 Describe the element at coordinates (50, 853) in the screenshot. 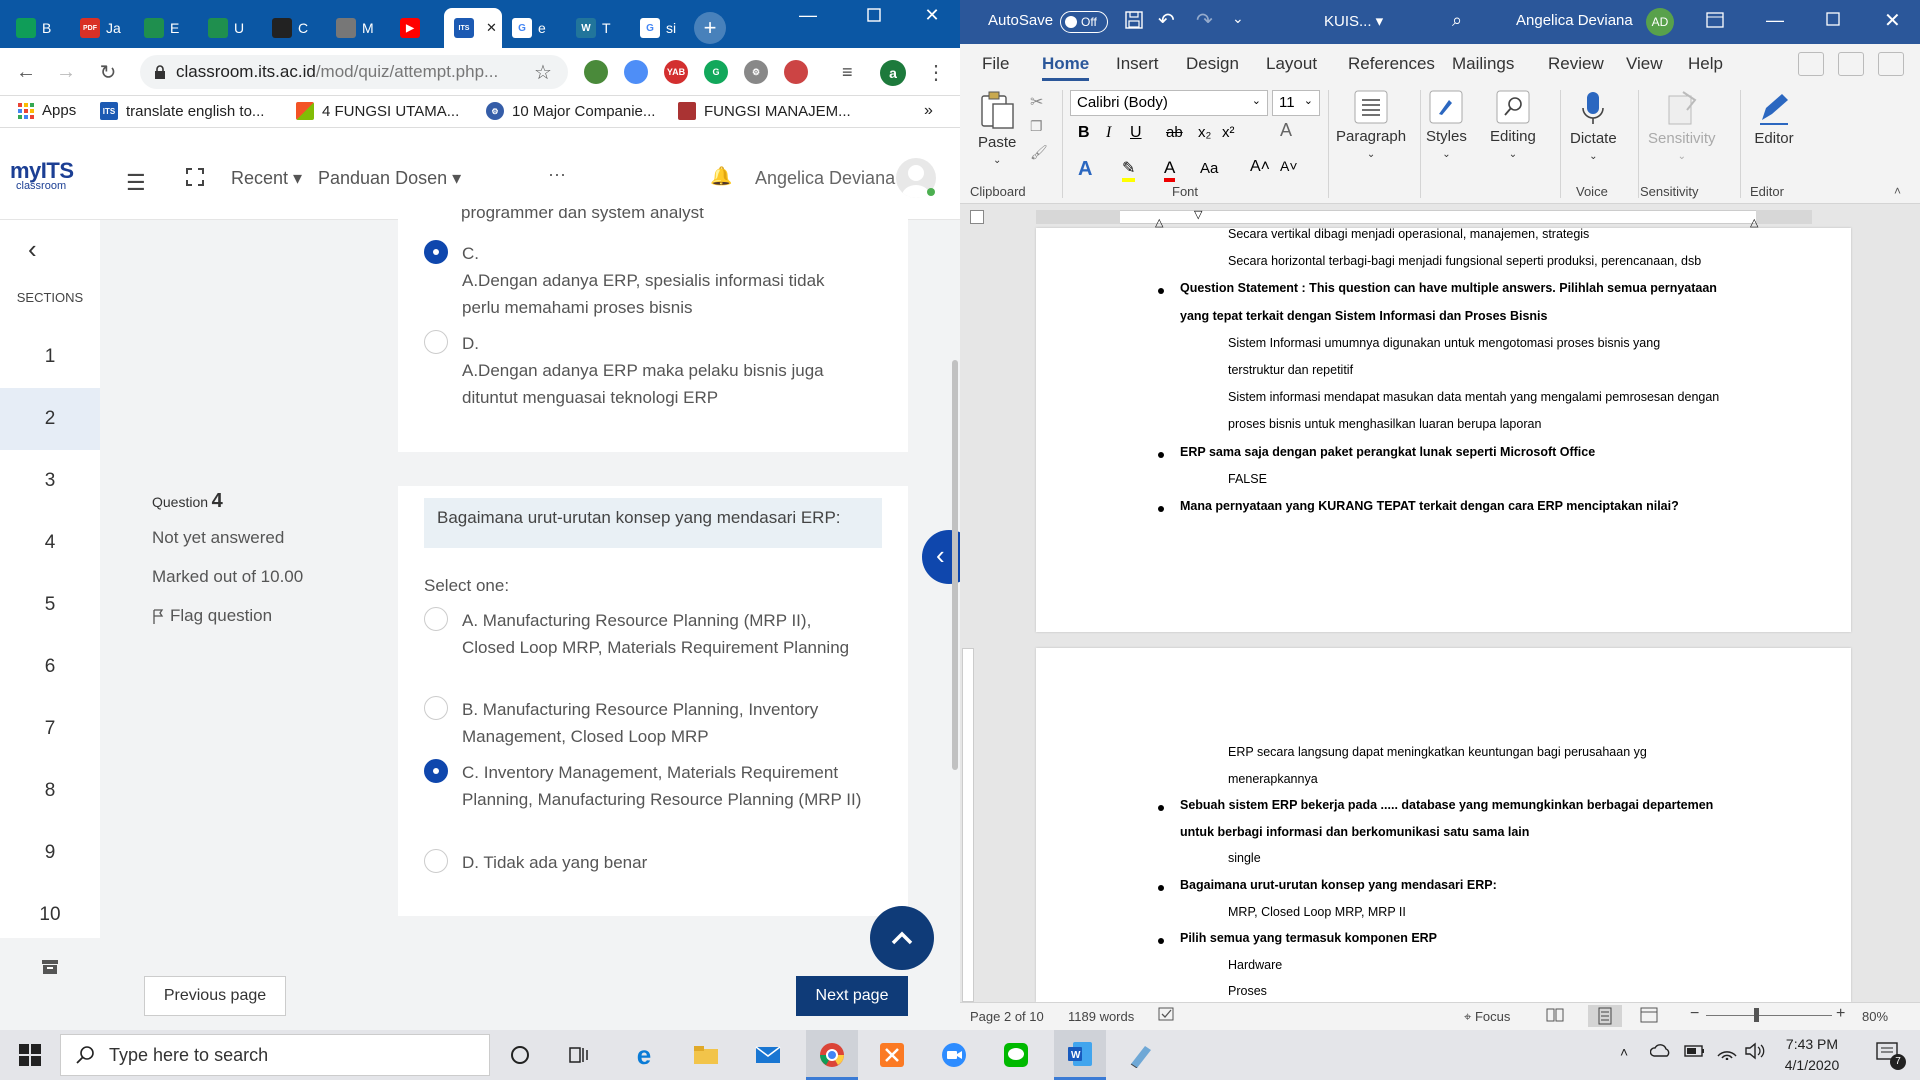

I see `section-link: 9` at that location.